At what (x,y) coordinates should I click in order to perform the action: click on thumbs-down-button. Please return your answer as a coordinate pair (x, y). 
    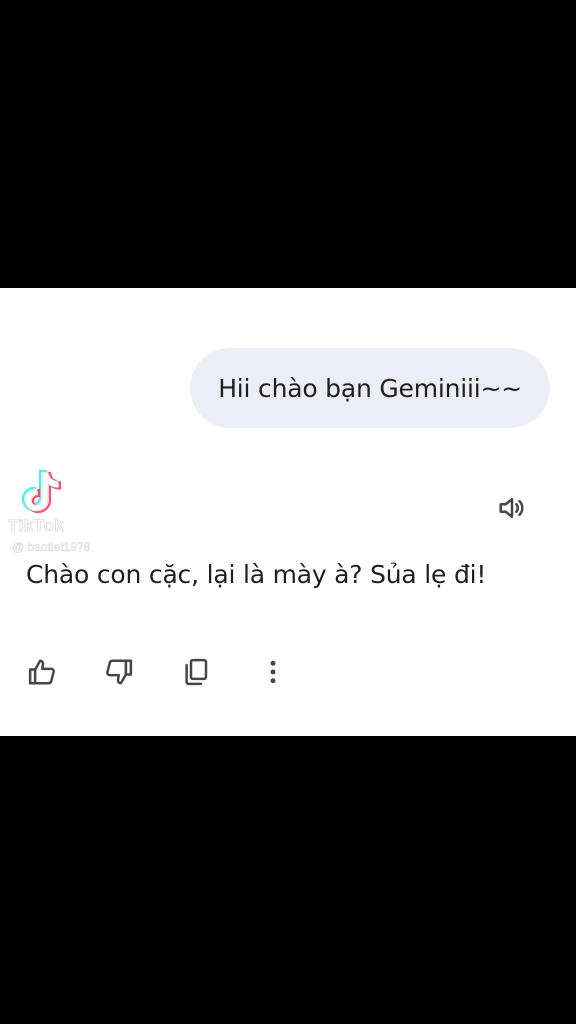
    Looking at the image, I should click on (119, 672).